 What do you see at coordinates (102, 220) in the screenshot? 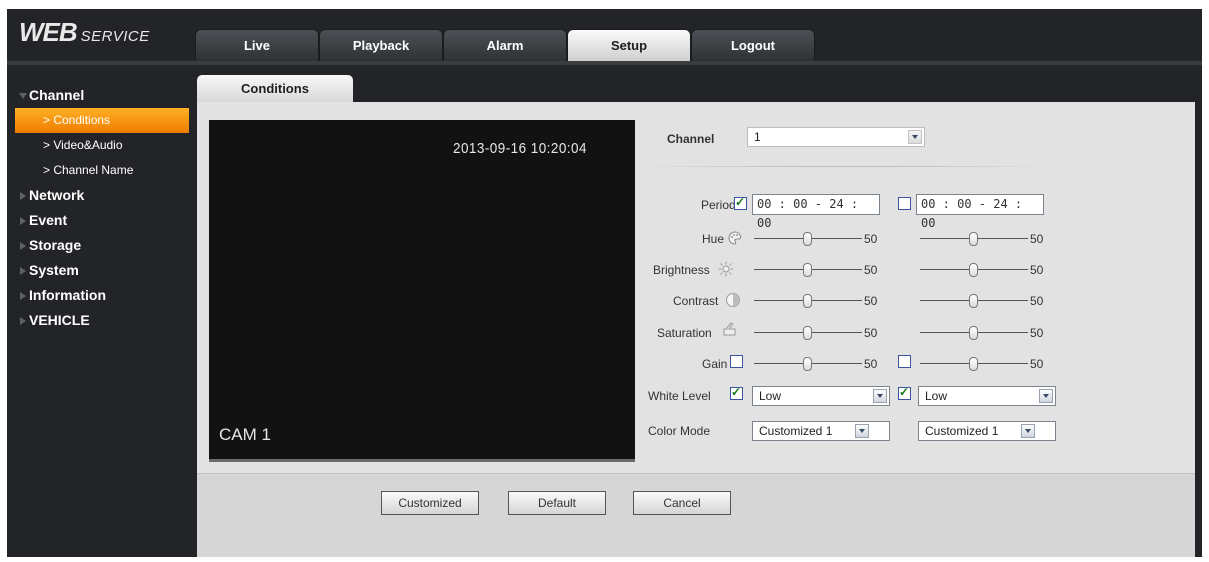
I see `sidebar-item-event: Event` at bounding box center [102, 220].